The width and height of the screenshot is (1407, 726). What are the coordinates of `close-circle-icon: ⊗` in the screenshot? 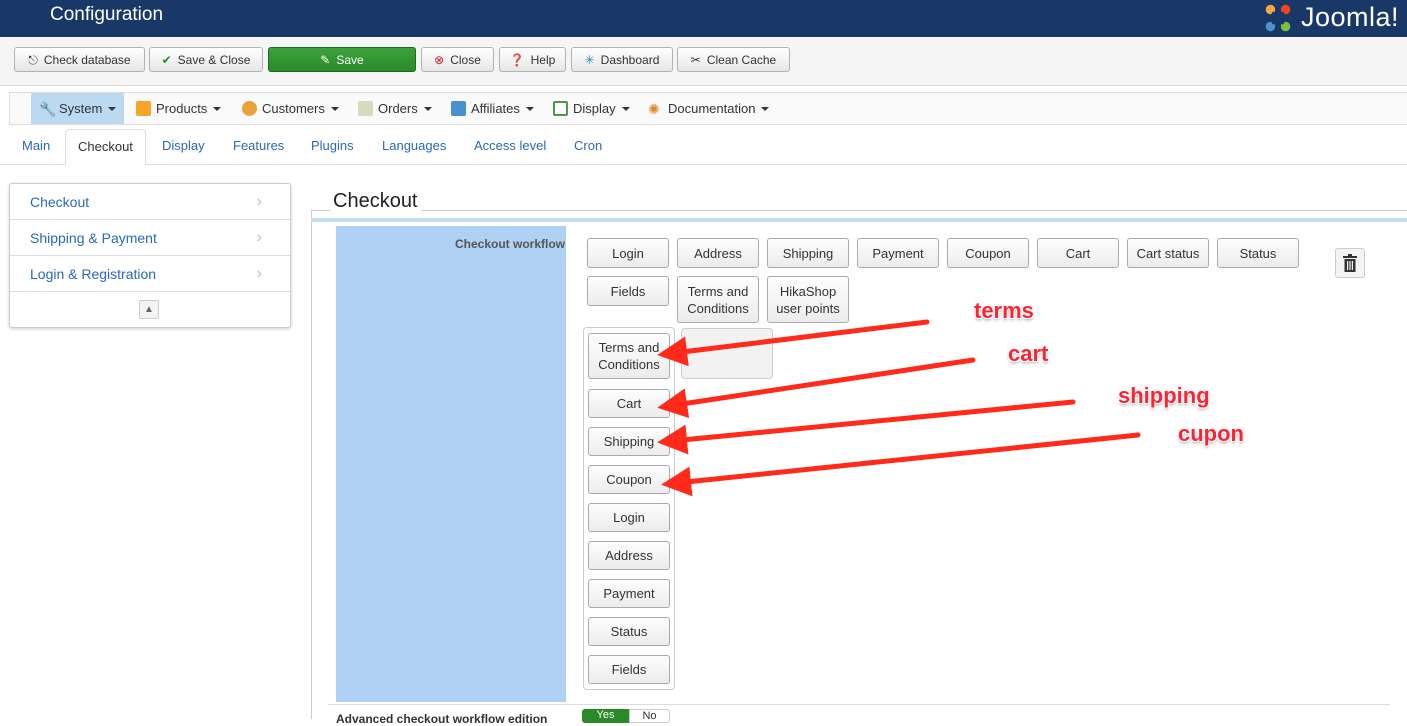 It's located at (439, 59).